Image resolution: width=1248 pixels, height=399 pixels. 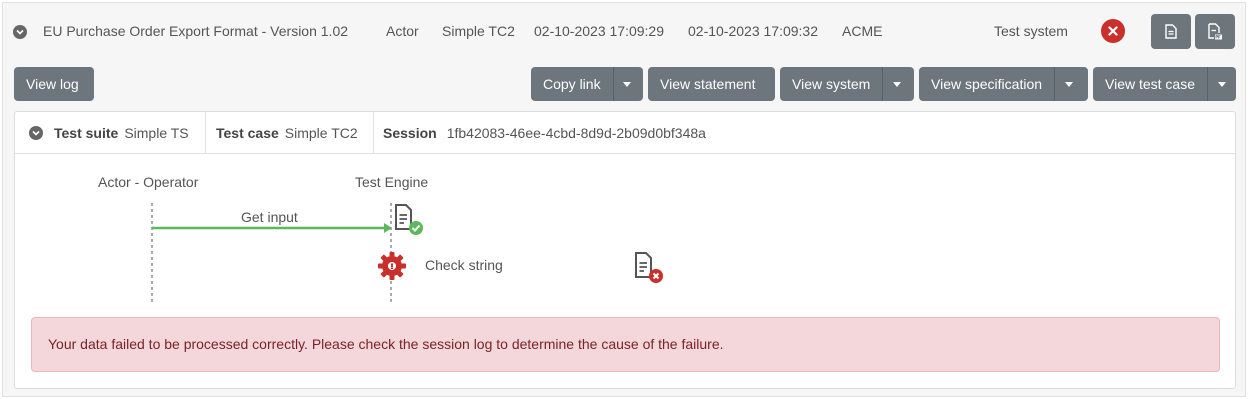 What do you see at coordinates (1150, 84) in the screenshot?
I see `view-test-case-label: View test case` at bounding box center [1150, 84].